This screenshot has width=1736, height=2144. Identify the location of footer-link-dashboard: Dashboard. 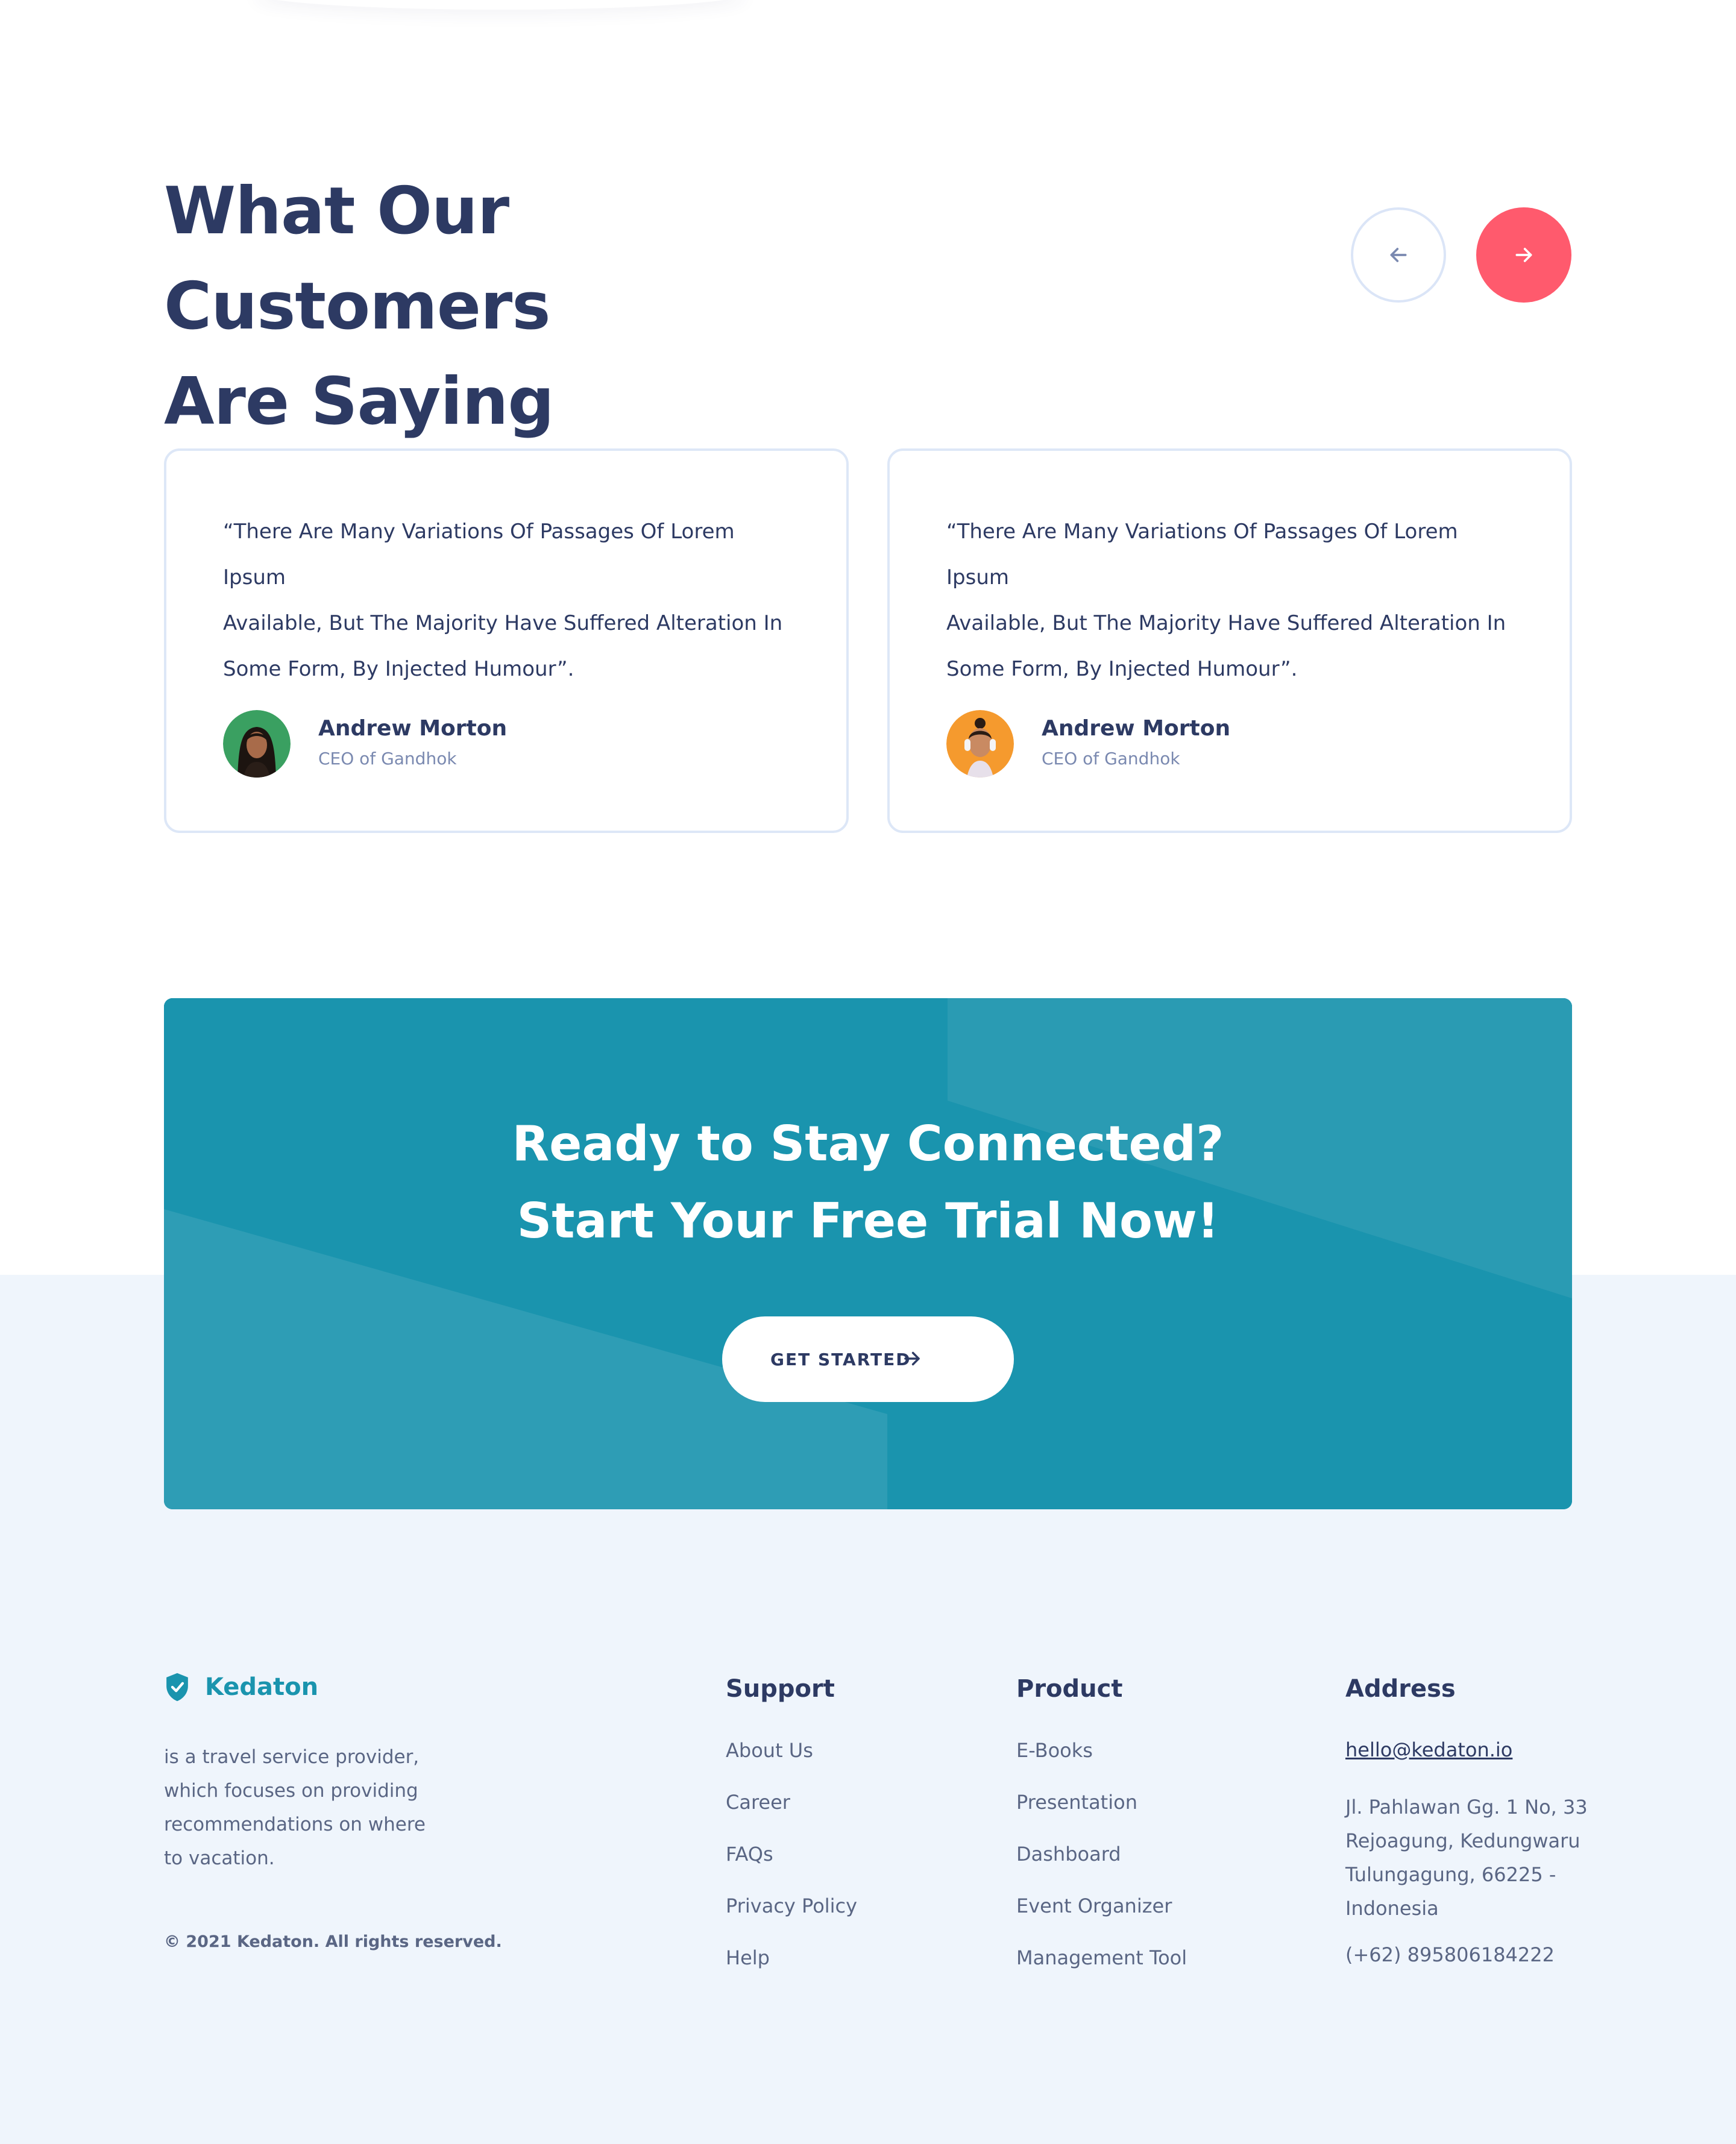
(1167, 1868).